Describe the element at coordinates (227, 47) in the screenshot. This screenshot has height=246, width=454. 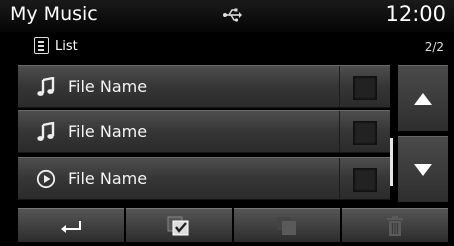
I see `list-header: List 2/2` at that location.